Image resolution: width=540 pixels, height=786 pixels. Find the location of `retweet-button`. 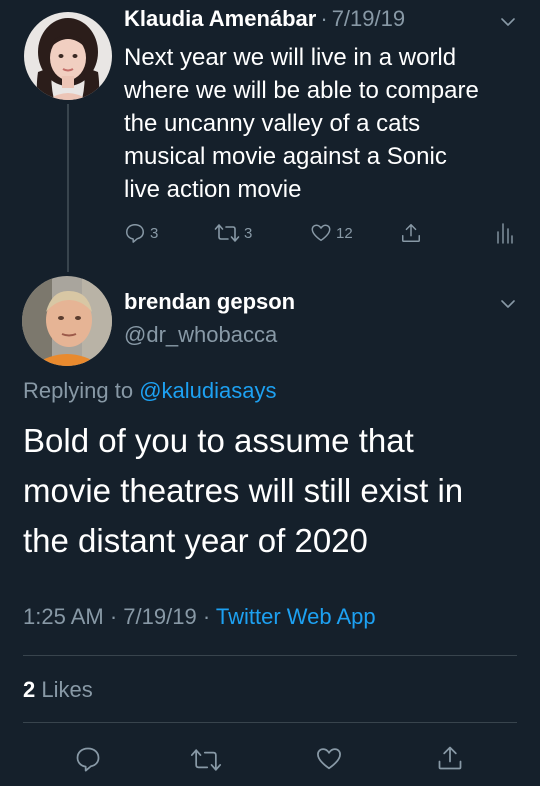

retweet-button is located at coordinates (206, 760).